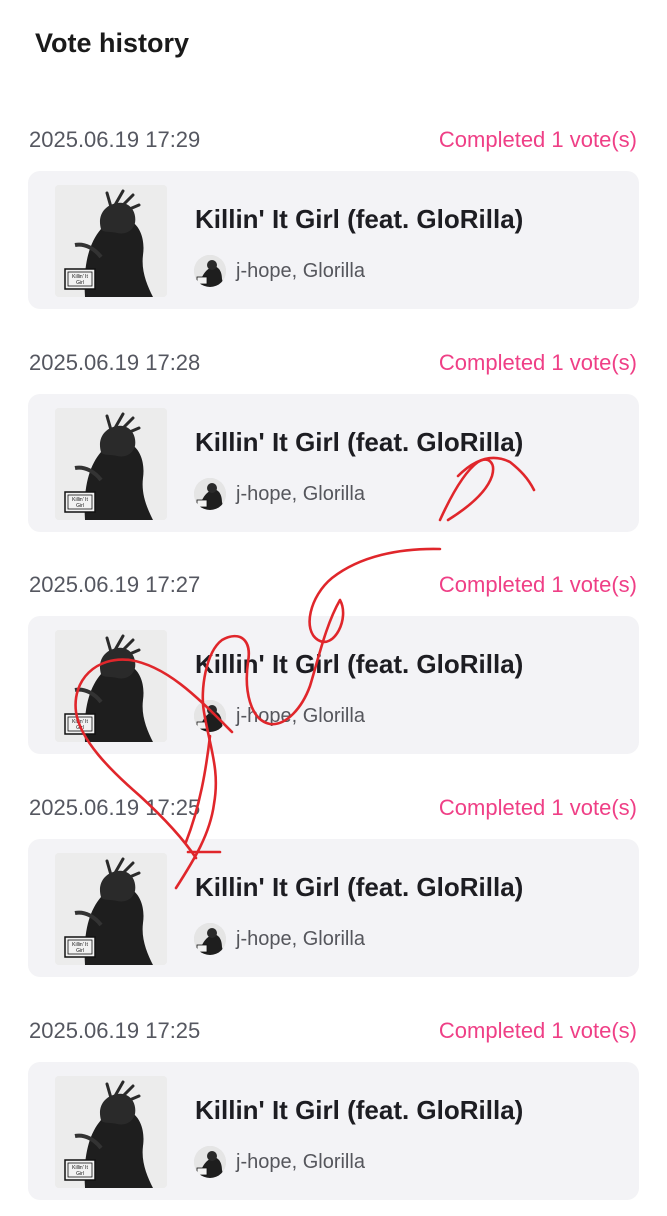 The image size is (667, 1216). I want to click on page-header: Vote history, so click(333, 50).